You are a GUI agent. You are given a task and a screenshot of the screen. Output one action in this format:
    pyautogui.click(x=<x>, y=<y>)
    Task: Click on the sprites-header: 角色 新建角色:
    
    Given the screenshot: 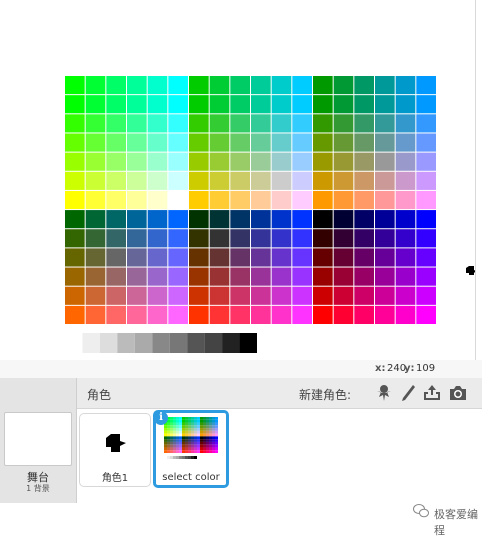 What is the action you would take?
    pyautogui.click(x=279, y=393)
    